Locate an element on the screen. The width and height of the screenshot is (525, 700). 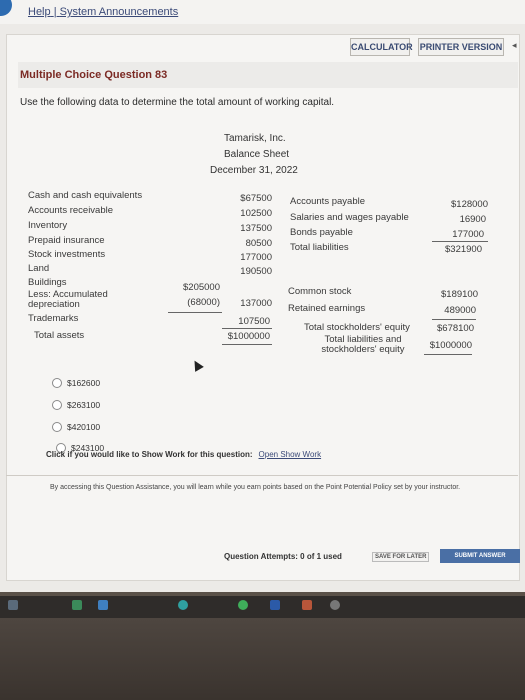
top-bar: Help | System Announcements is located at coordinates (262, 12).